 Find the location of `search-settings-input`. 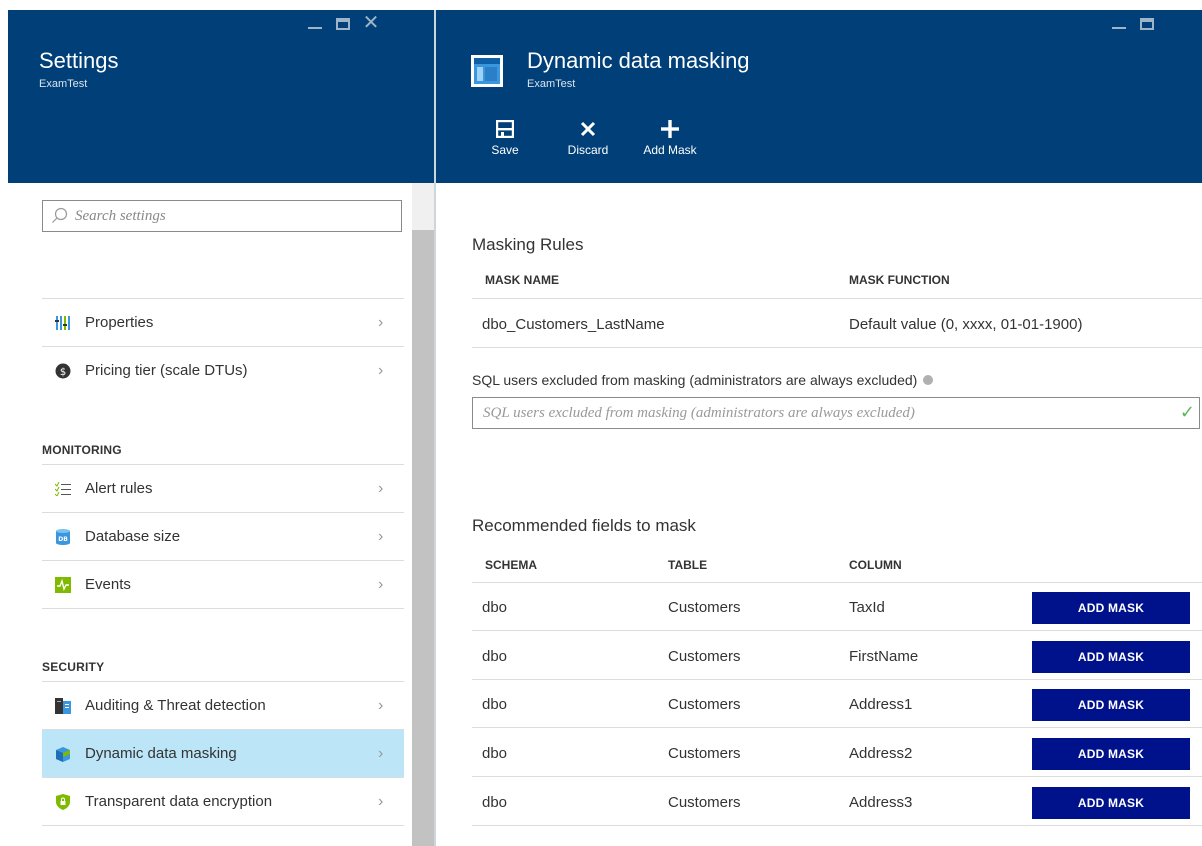

search-settings-input is located at coordinates (225, 216).